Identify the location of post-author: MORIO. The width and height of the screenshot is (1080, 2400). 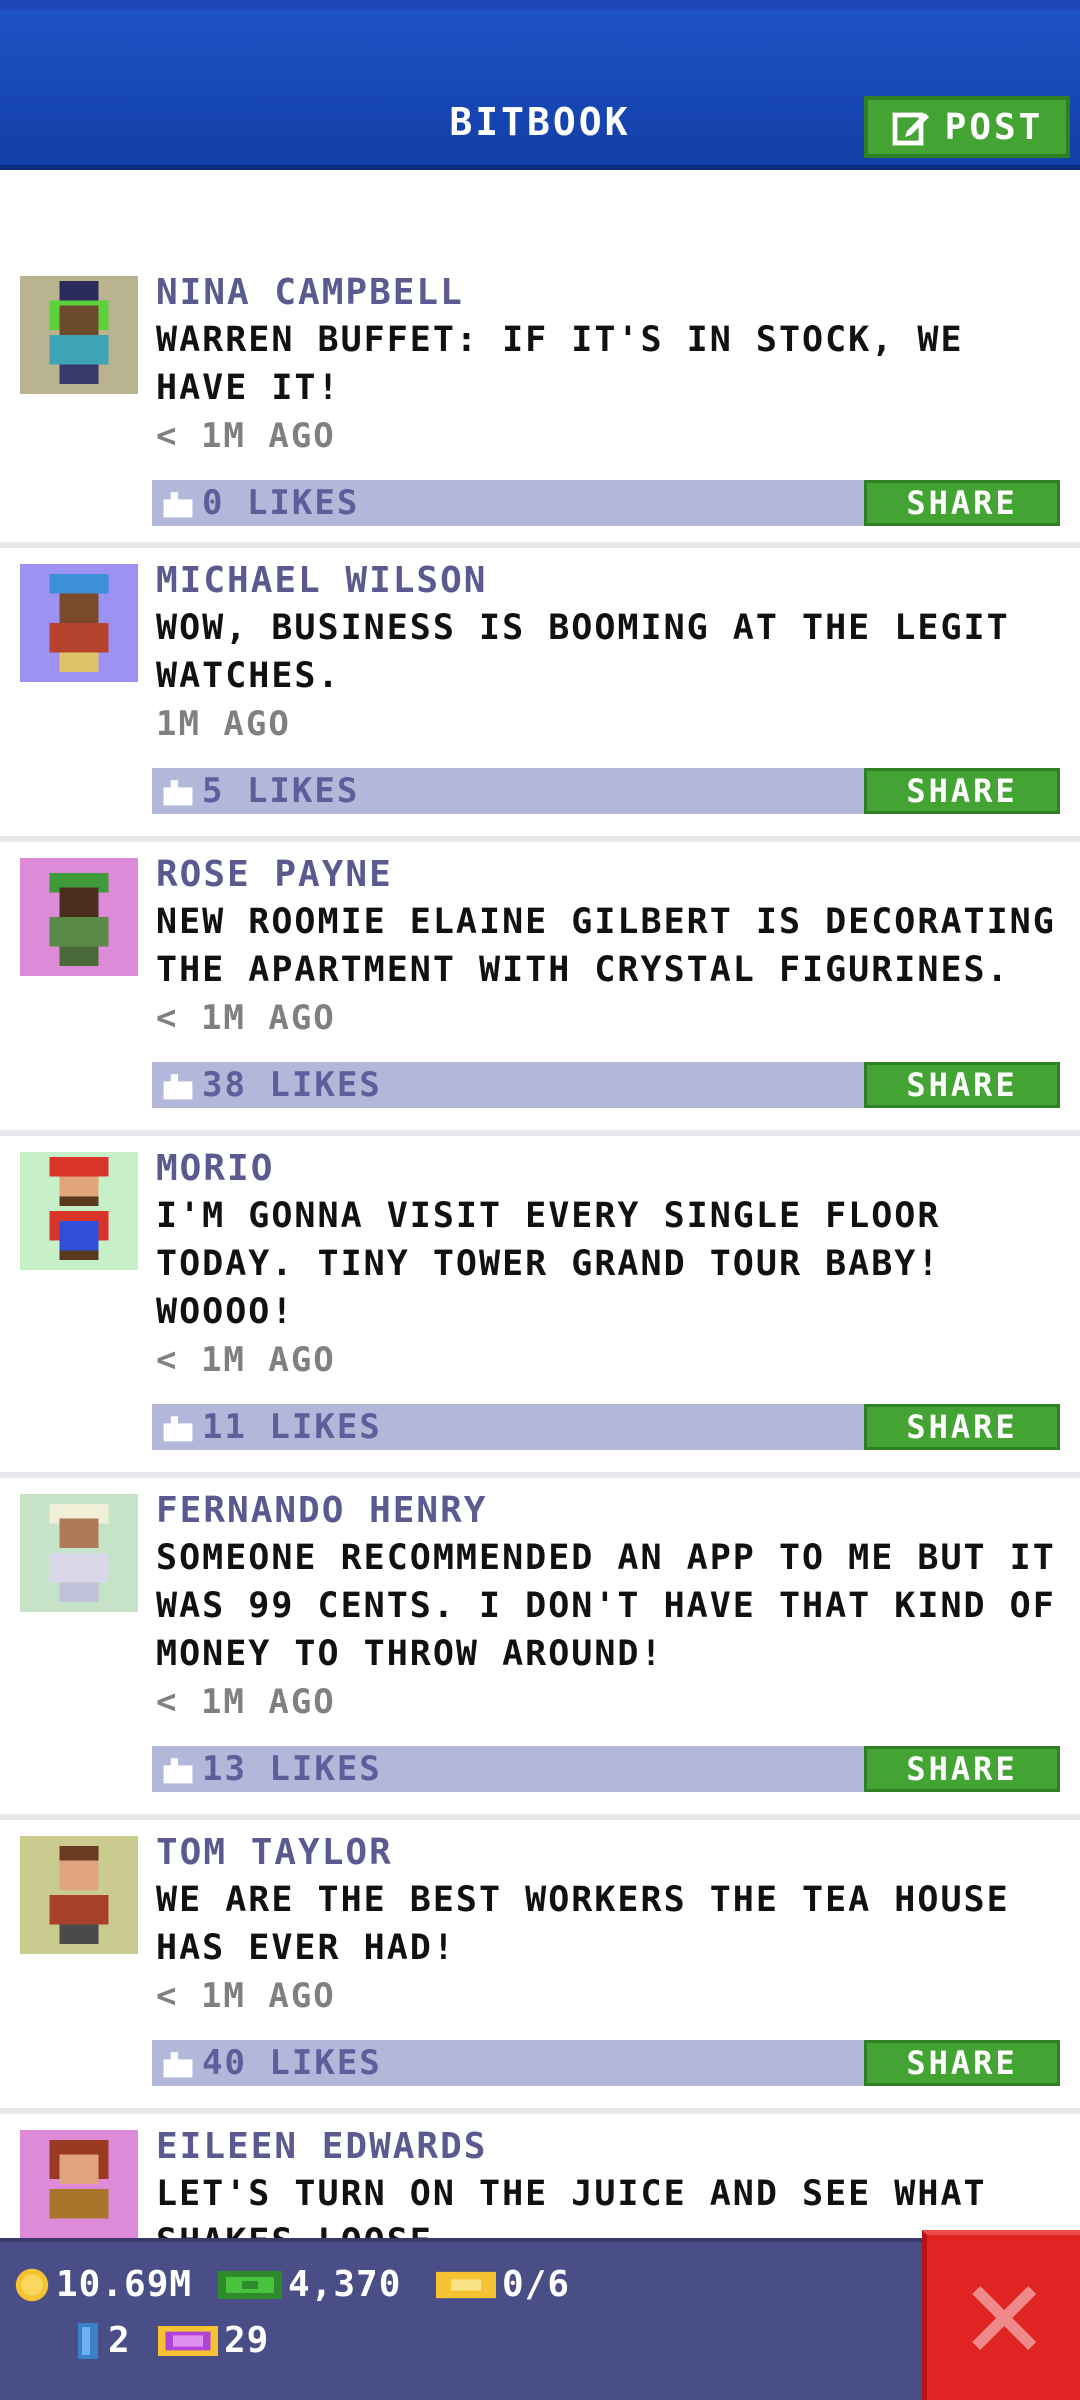
(608, 1169).